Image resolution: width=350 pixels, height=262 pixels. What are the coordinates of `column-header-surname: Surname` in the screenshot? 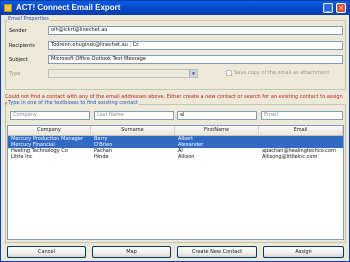 It's located at (133, 130).